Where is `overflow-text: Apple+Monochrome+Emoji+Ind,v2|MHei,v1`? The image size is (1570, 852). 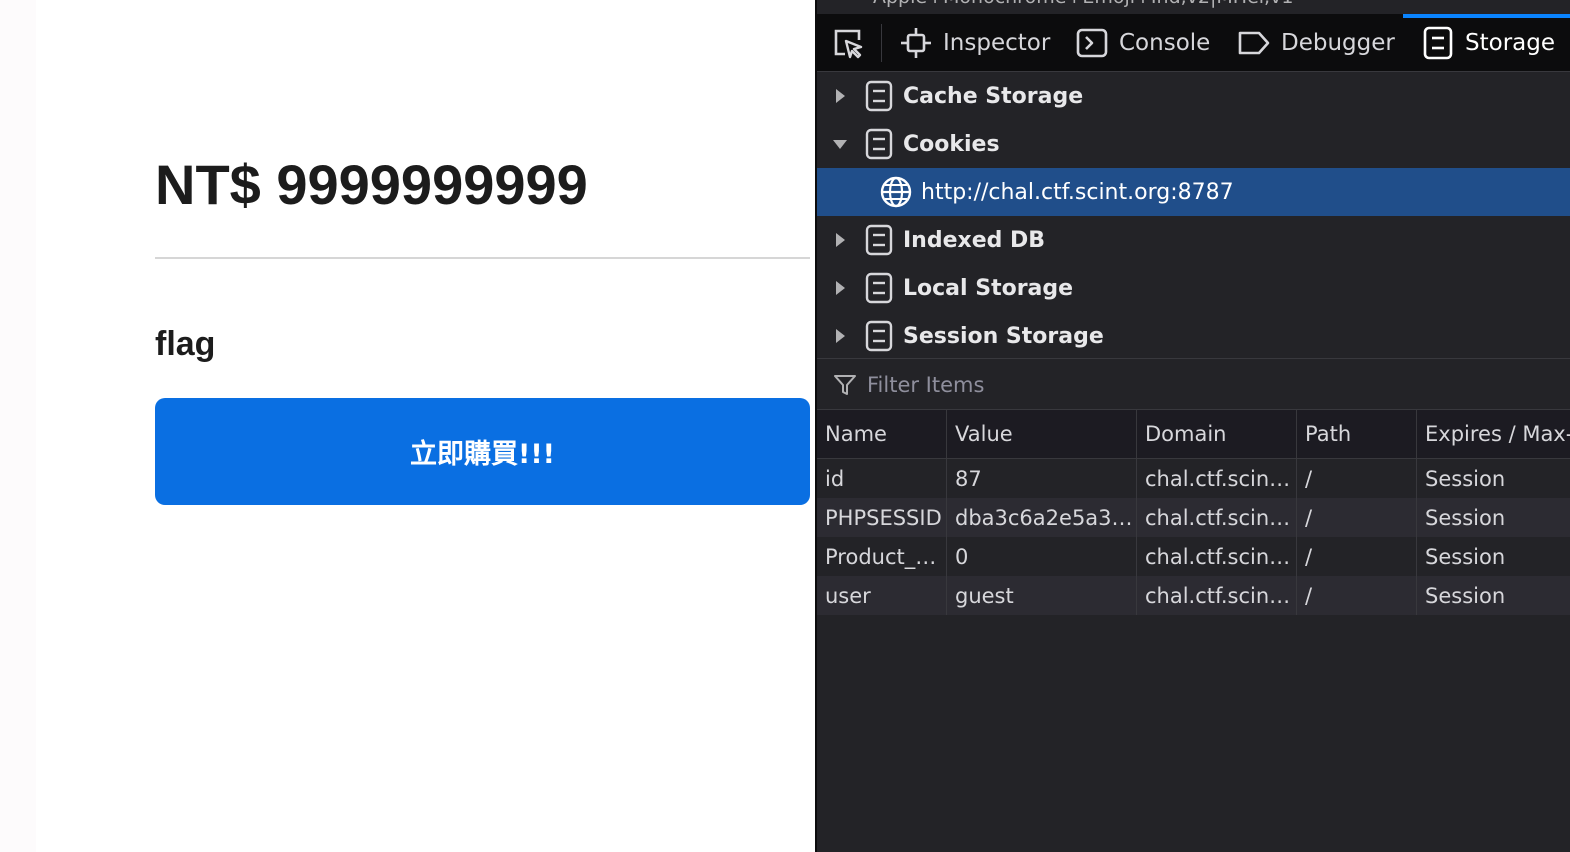 overflow-text: Apple+Monochrome+Emoji+Ind,v2|MHei,v1 is located at coordinates (1083, 4).